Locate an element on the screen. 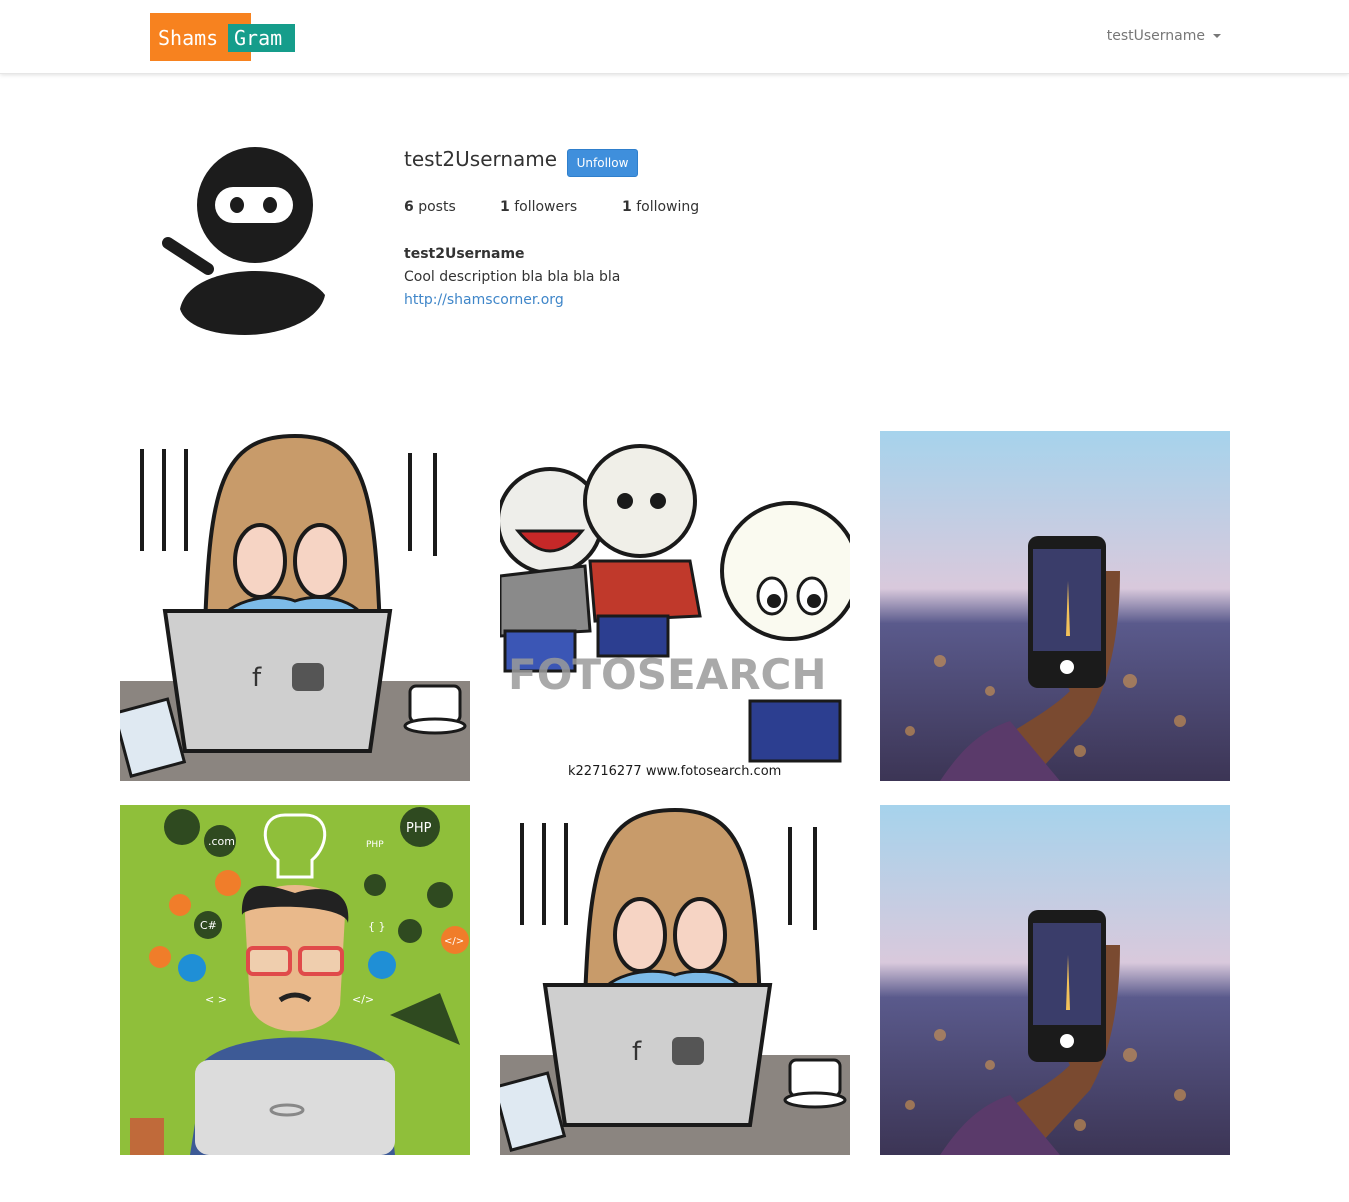 Image resolution: width=1349 pixels, height=1202 pixels. profile-description: Cool description bla bla bla bla is located at coordinates (512, 277).